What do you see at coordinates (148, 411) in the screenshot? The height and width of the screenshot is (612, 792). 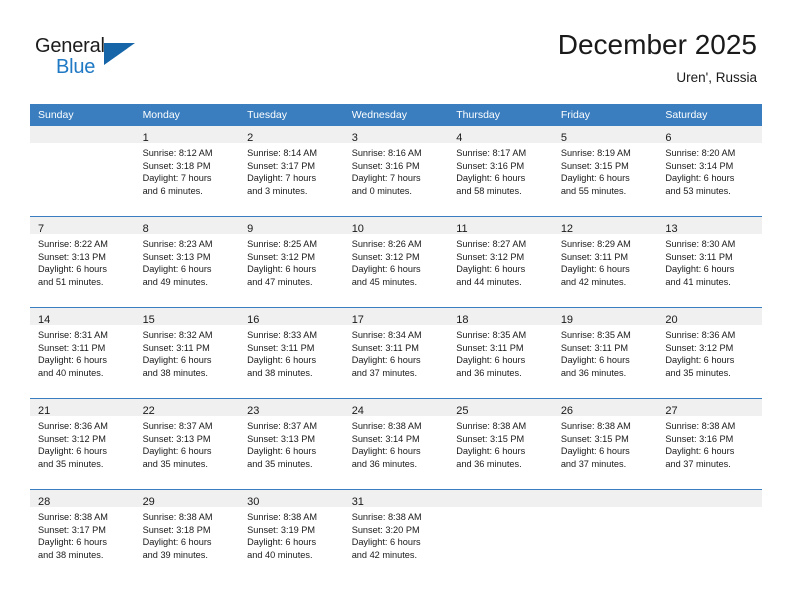 I see `day-number: 22` at bounding box center [148, 411].